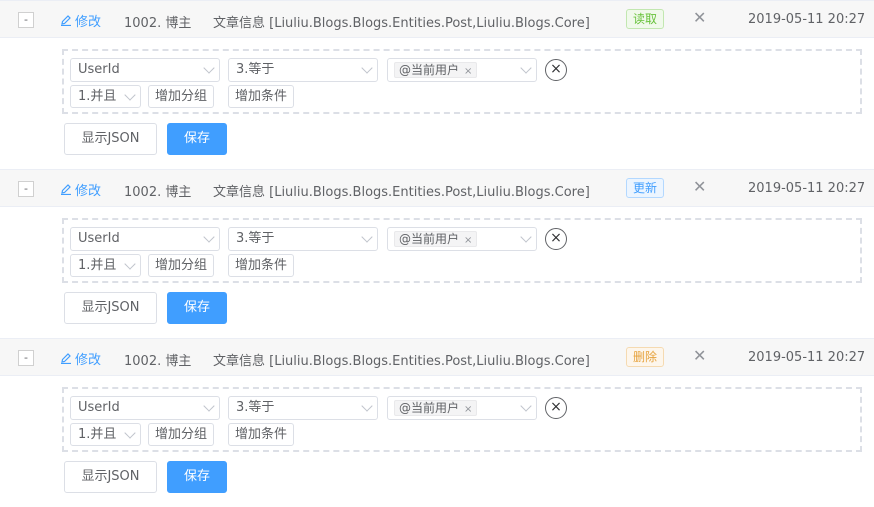  What do you see at coordinates (645, 188) in the screenshot?
I see `operation-tag: 更新` at bounding box center [645, 188].